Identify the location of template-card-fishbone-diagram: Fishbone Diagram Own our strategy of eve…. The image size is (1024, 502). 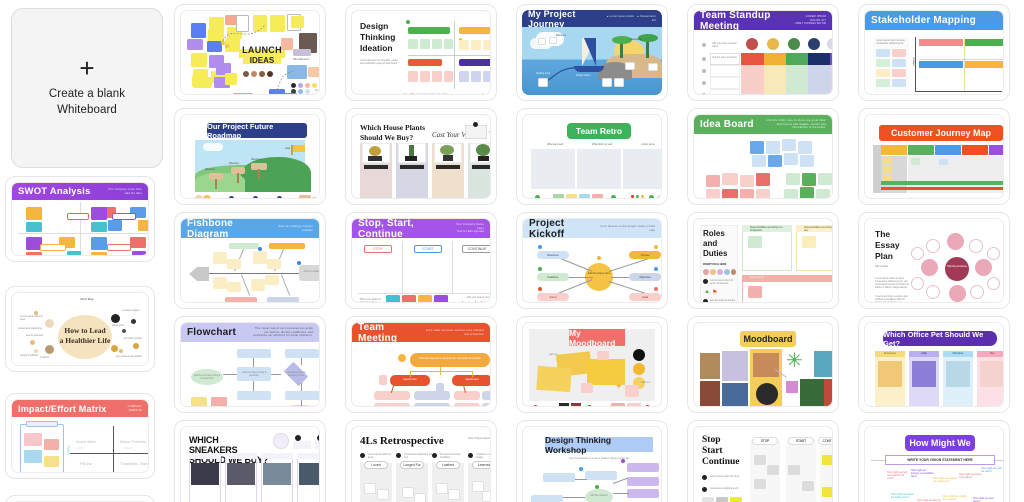
(250, 260).